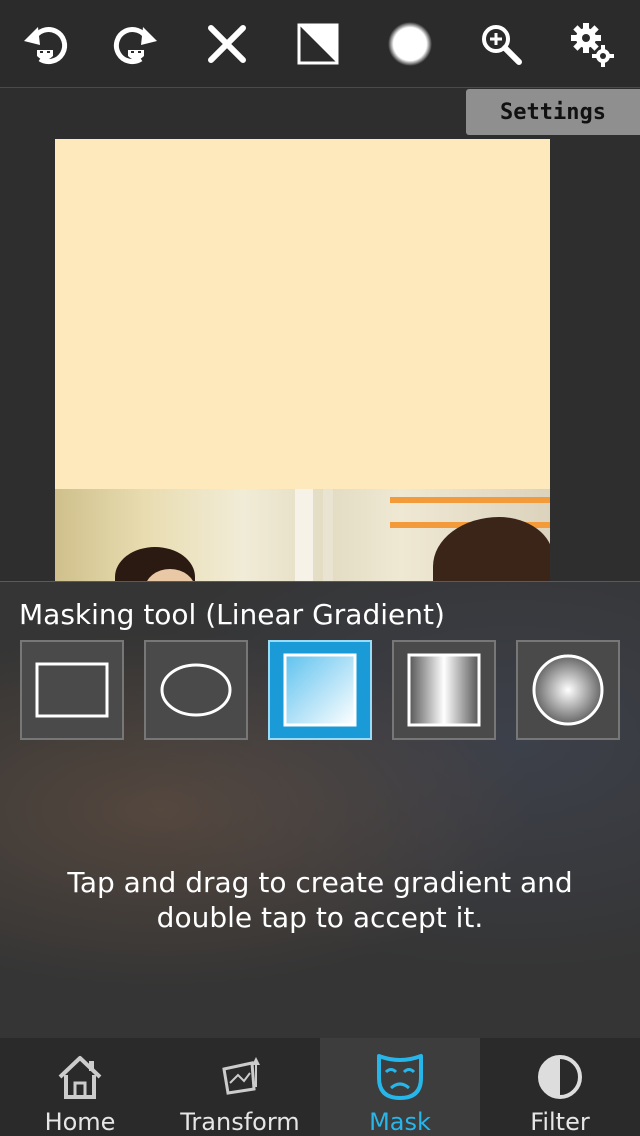 Image resolution: width=640 pixels, height=1136 pixels. I want to click on top-toolbar, so click(320, 44).